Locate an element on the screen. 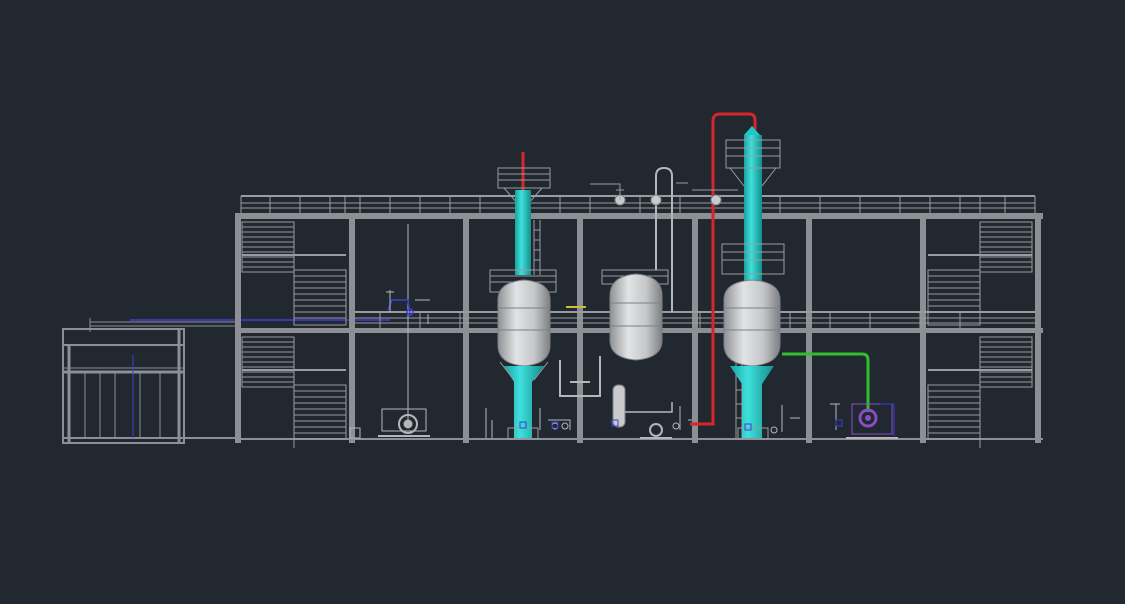 The width and height of the screenshot is (1125, 604). reactor-1-column-lower is located at coordinates (524, 402).